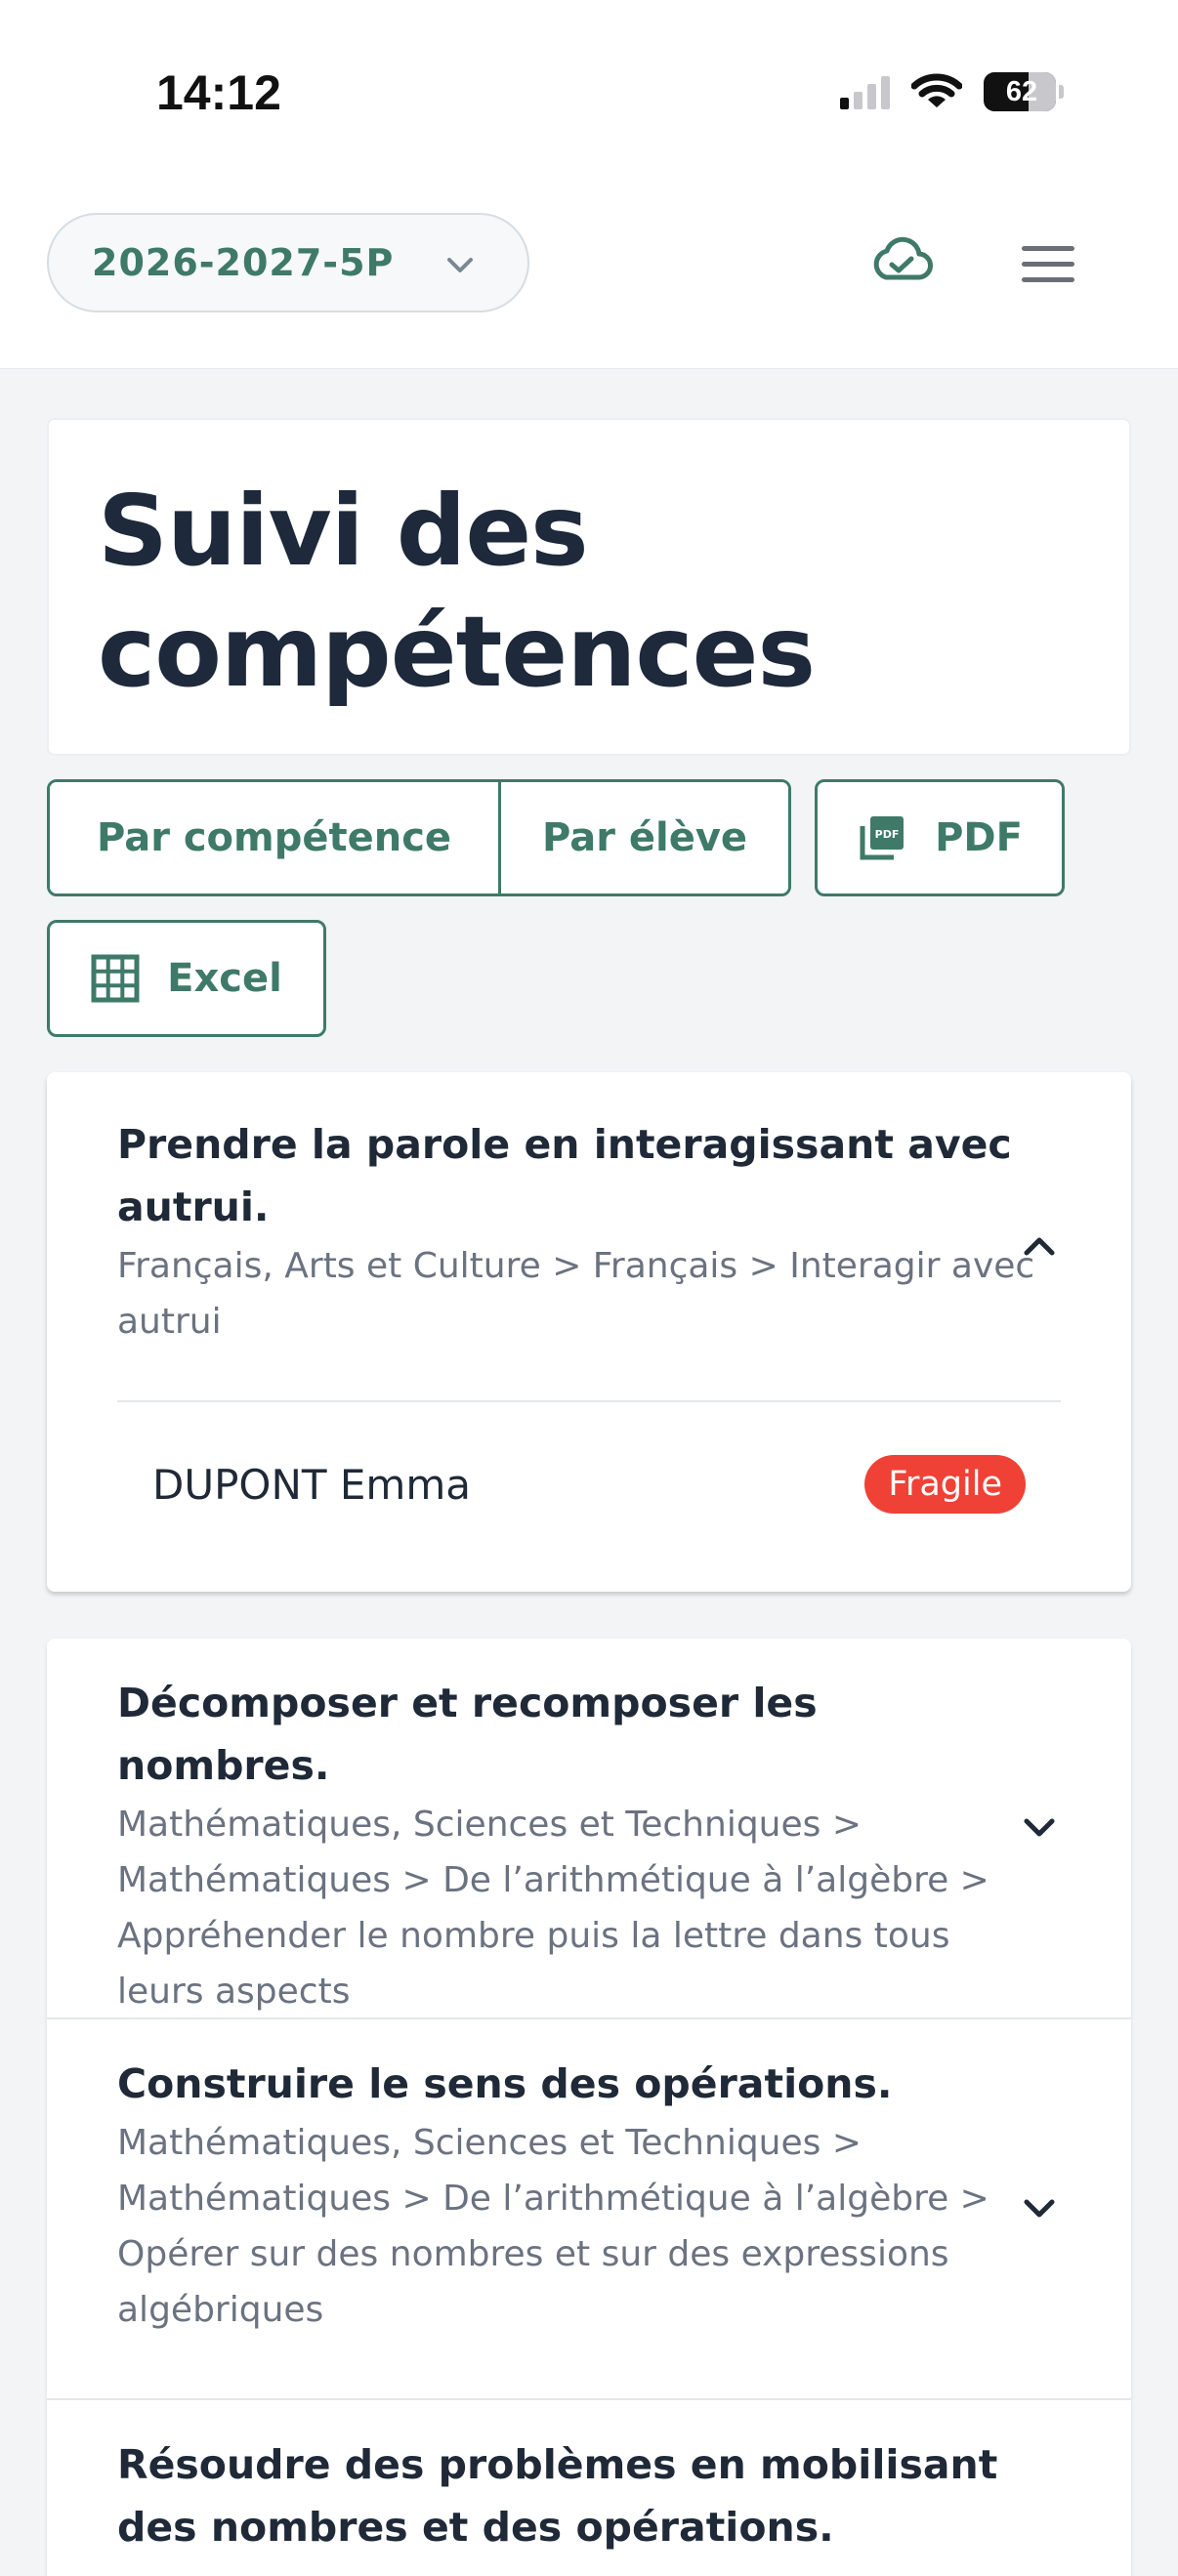 The image size is (1178, 2576). What do you see at coordinates (224, 979) in the screenshot?
I see `export-excel-label: Excel` at bounding box center [224, 979].